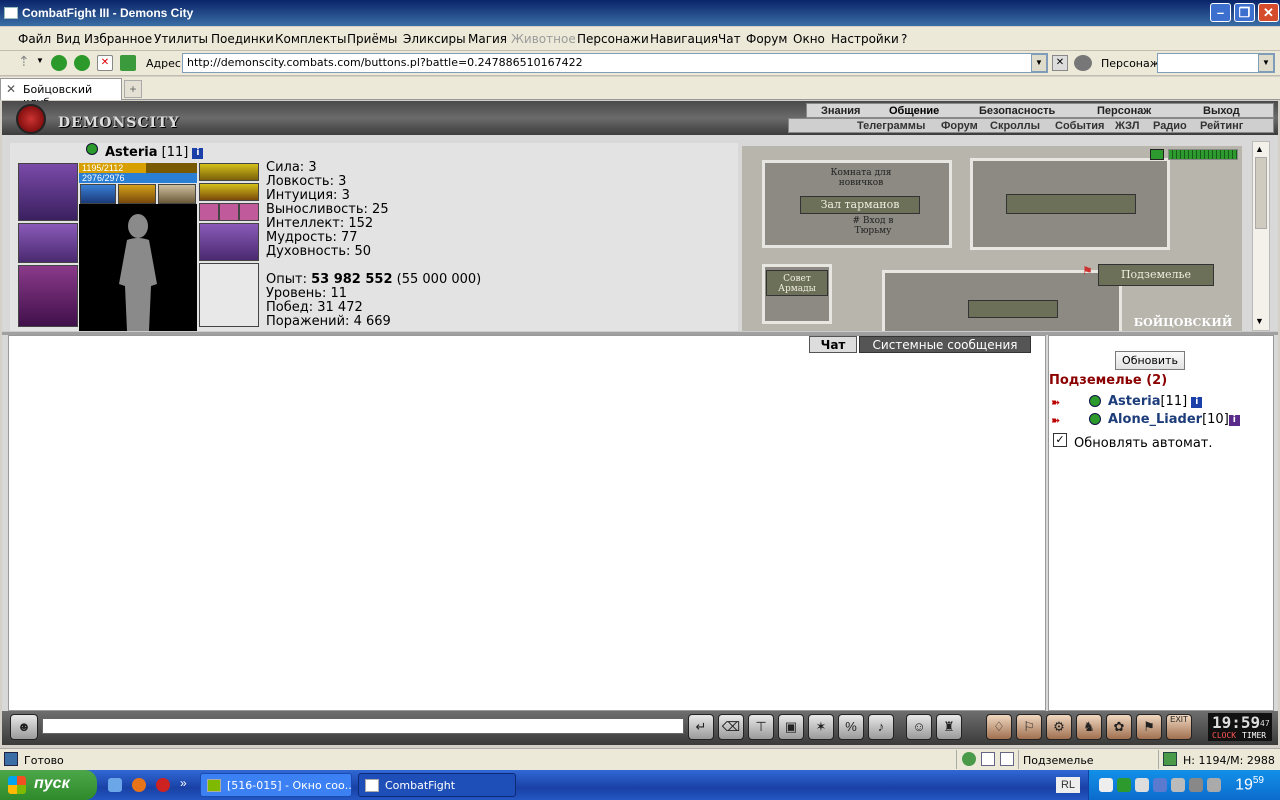 The height and width of the screenshot is (800, 1280). Describe the element at coordinates (821, 727) in the screenshot. I see `fight-icon: ✶` at that location.